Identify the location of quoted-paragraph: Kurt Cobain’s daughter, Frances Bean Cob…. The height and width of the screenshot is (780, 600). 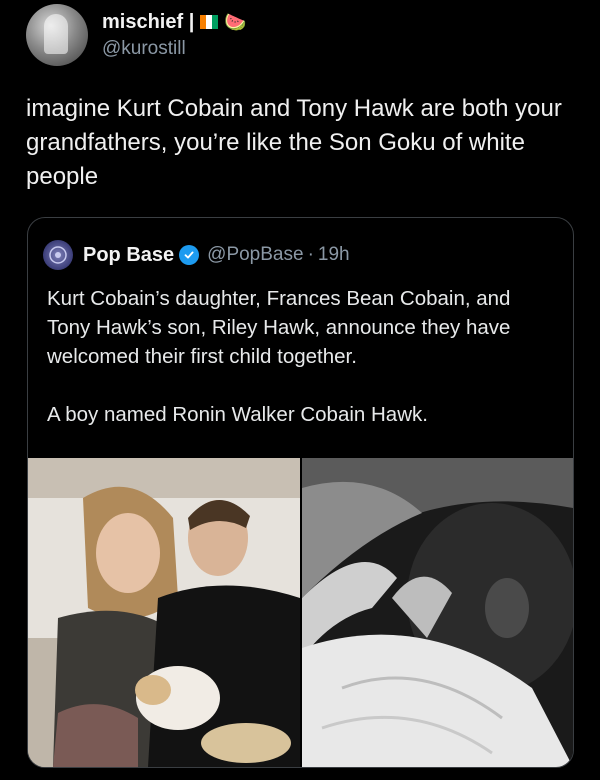
(279, 327).